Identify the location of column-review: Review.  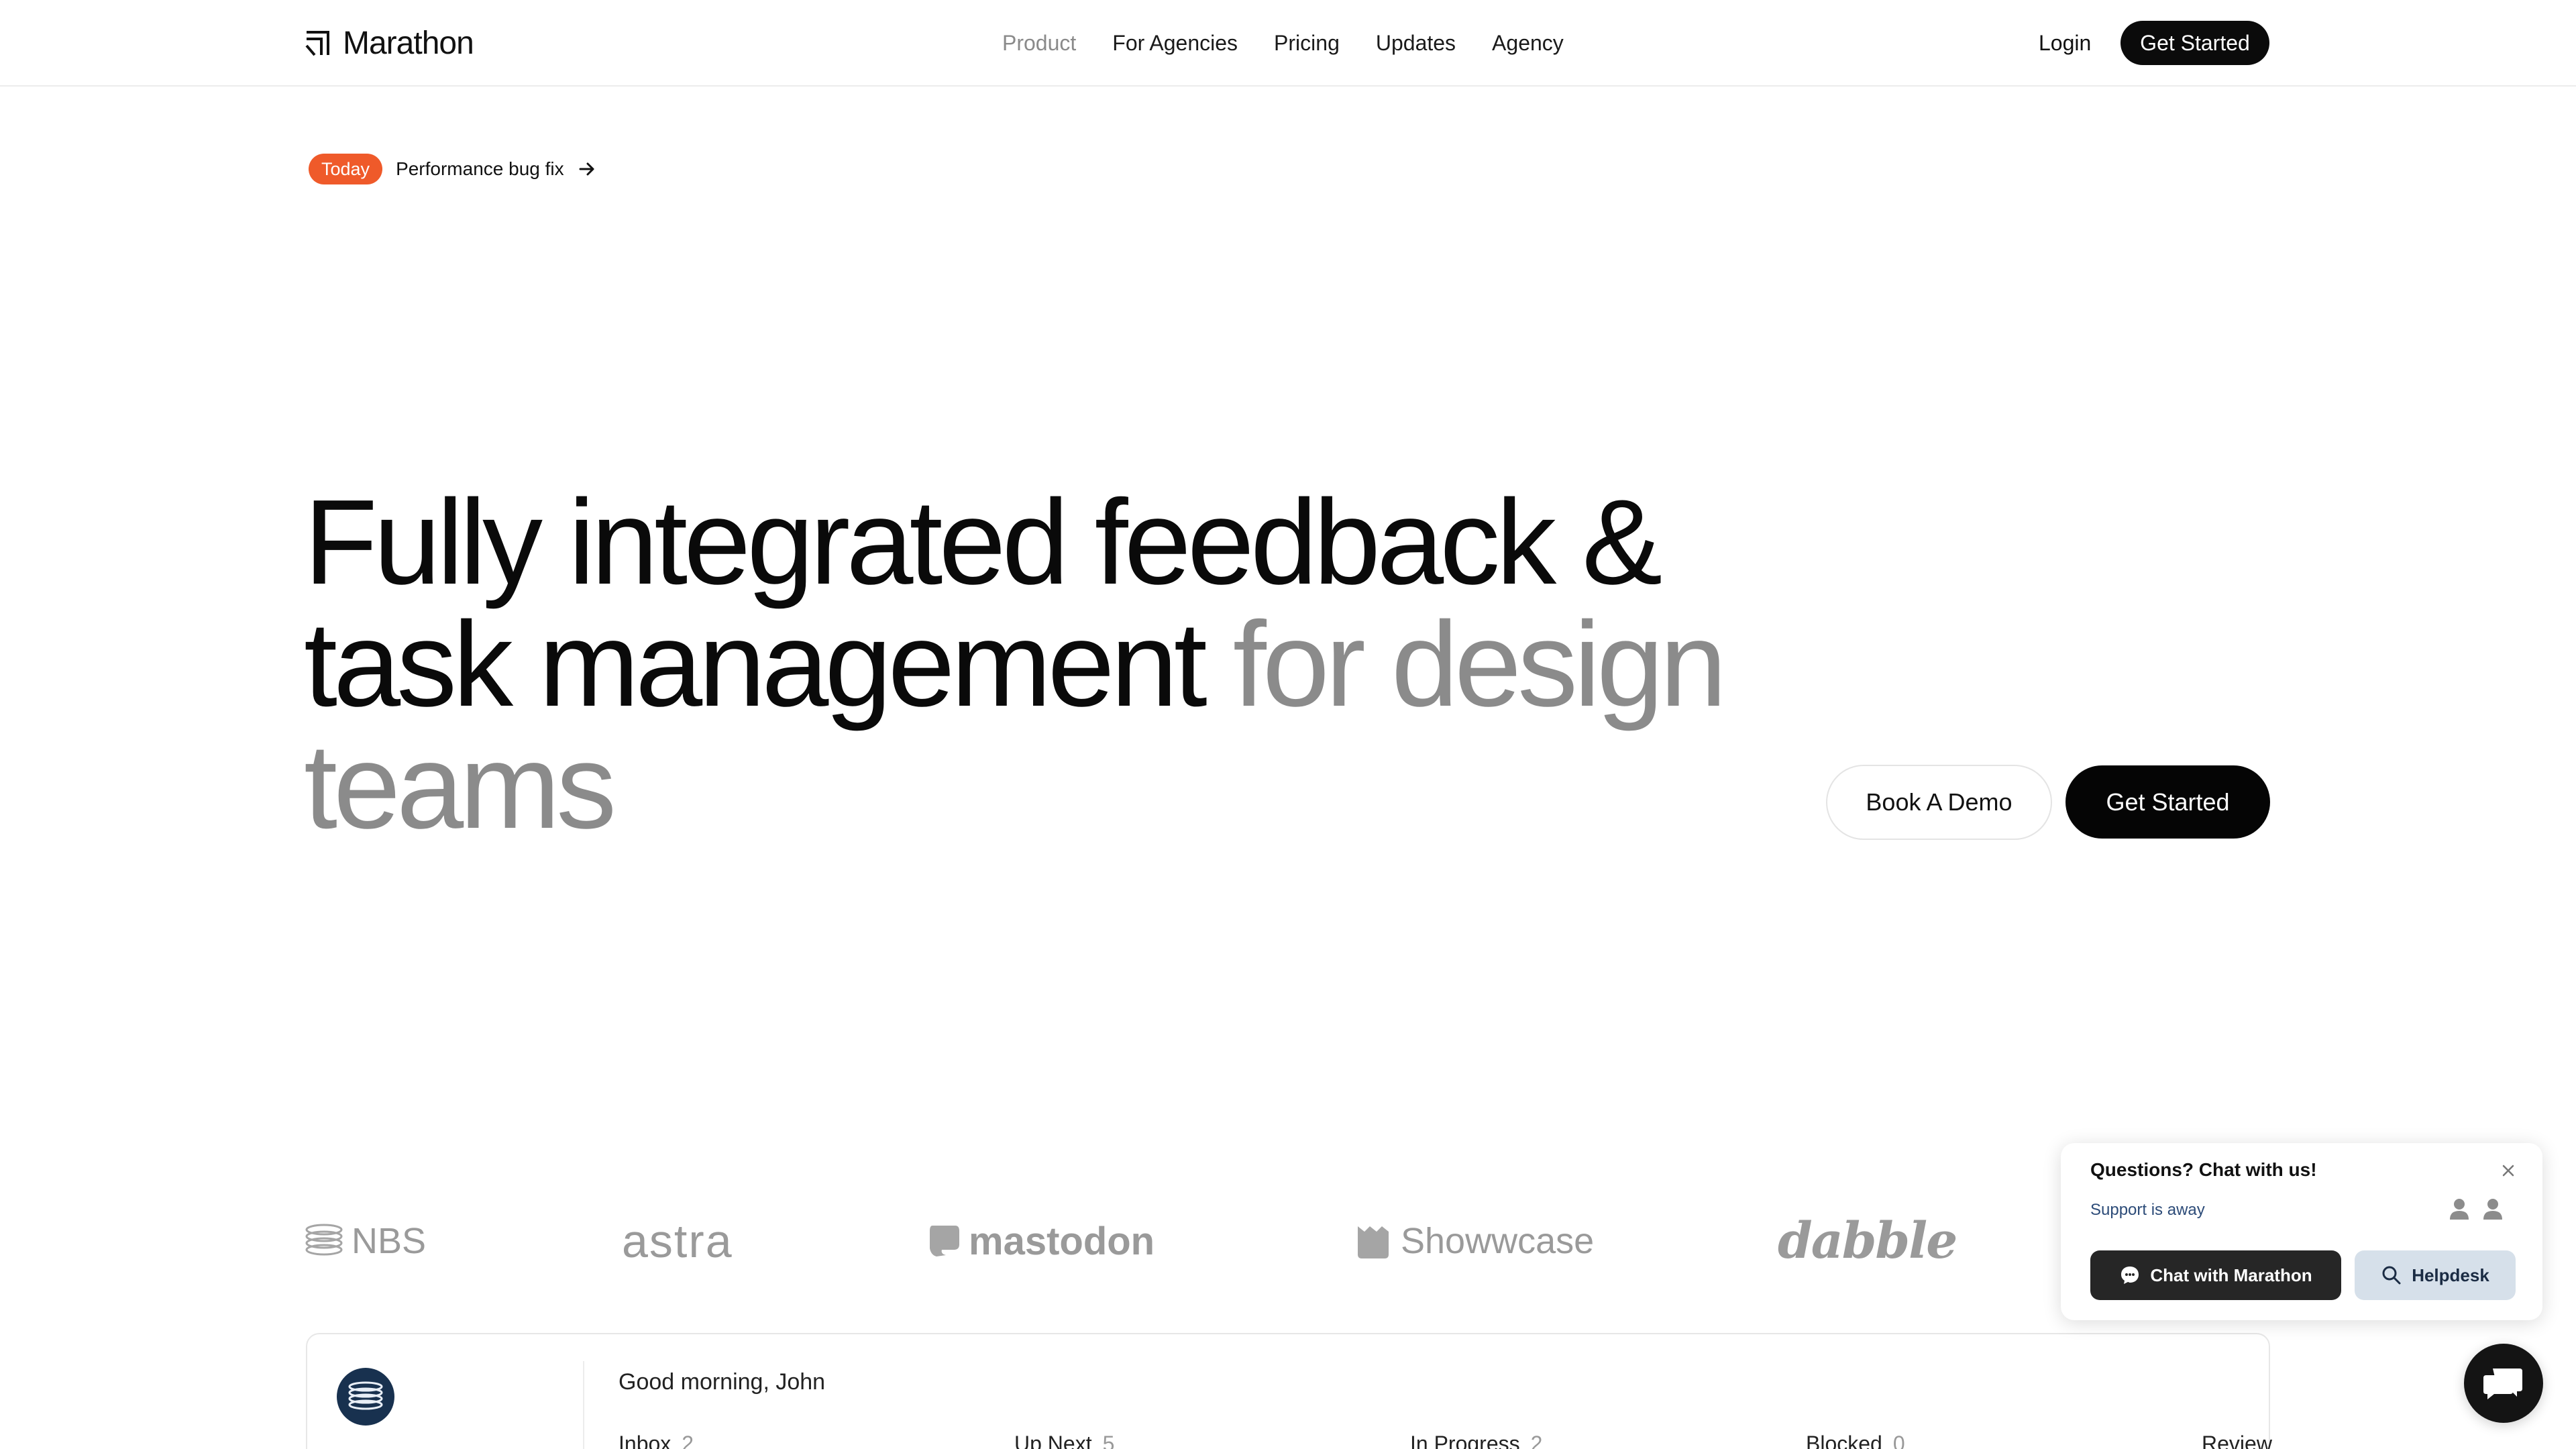
(2237, 1440).